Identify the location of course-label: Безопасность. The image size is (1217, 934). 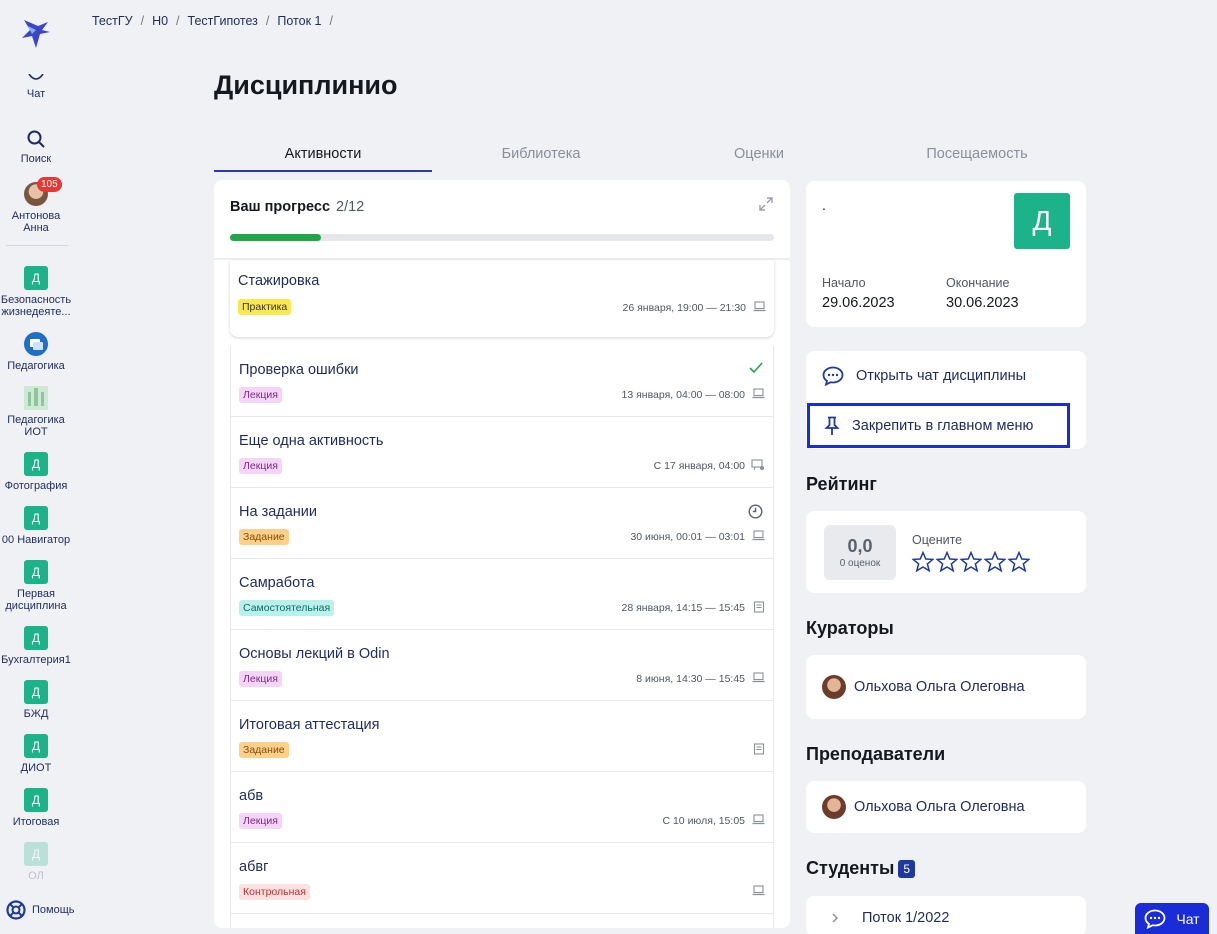
(36, 300).